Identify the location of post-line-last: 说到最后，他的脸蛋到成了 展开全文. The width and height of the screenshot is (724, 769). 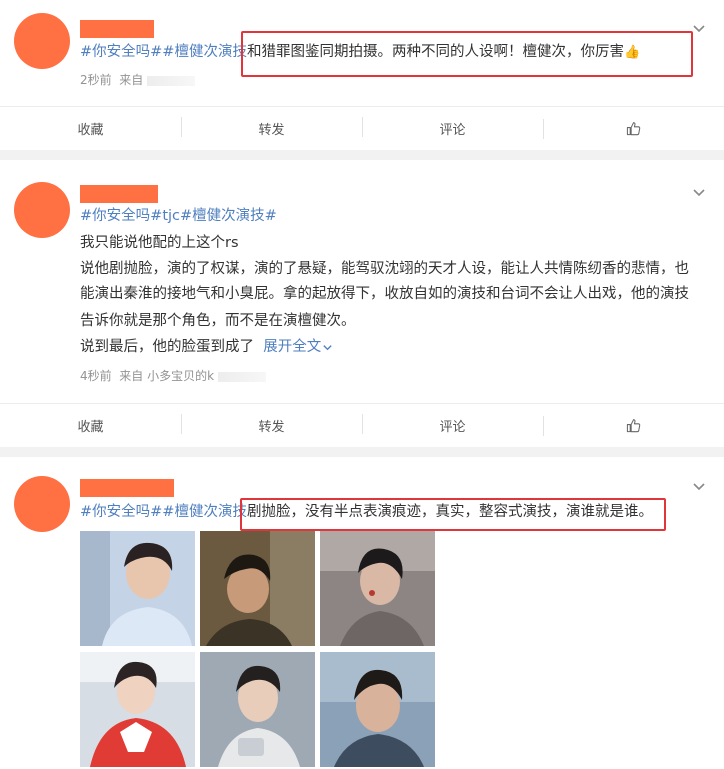
(206, 347).